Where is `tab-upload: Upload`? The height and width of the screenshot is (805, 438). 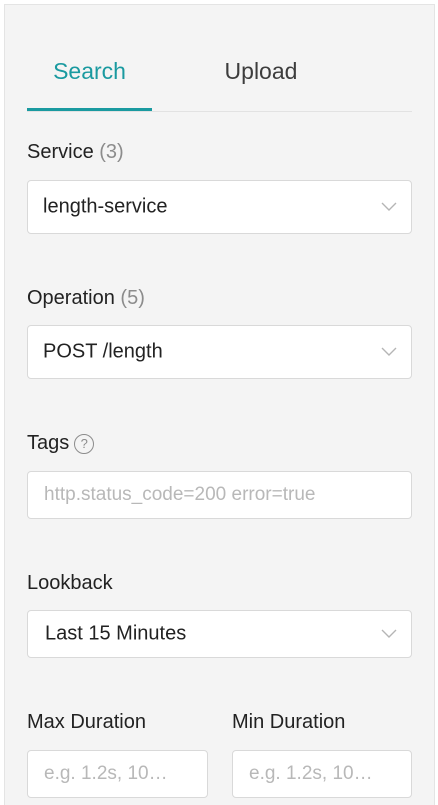 tab-upload: Upload is located at coordinates (261, 71).